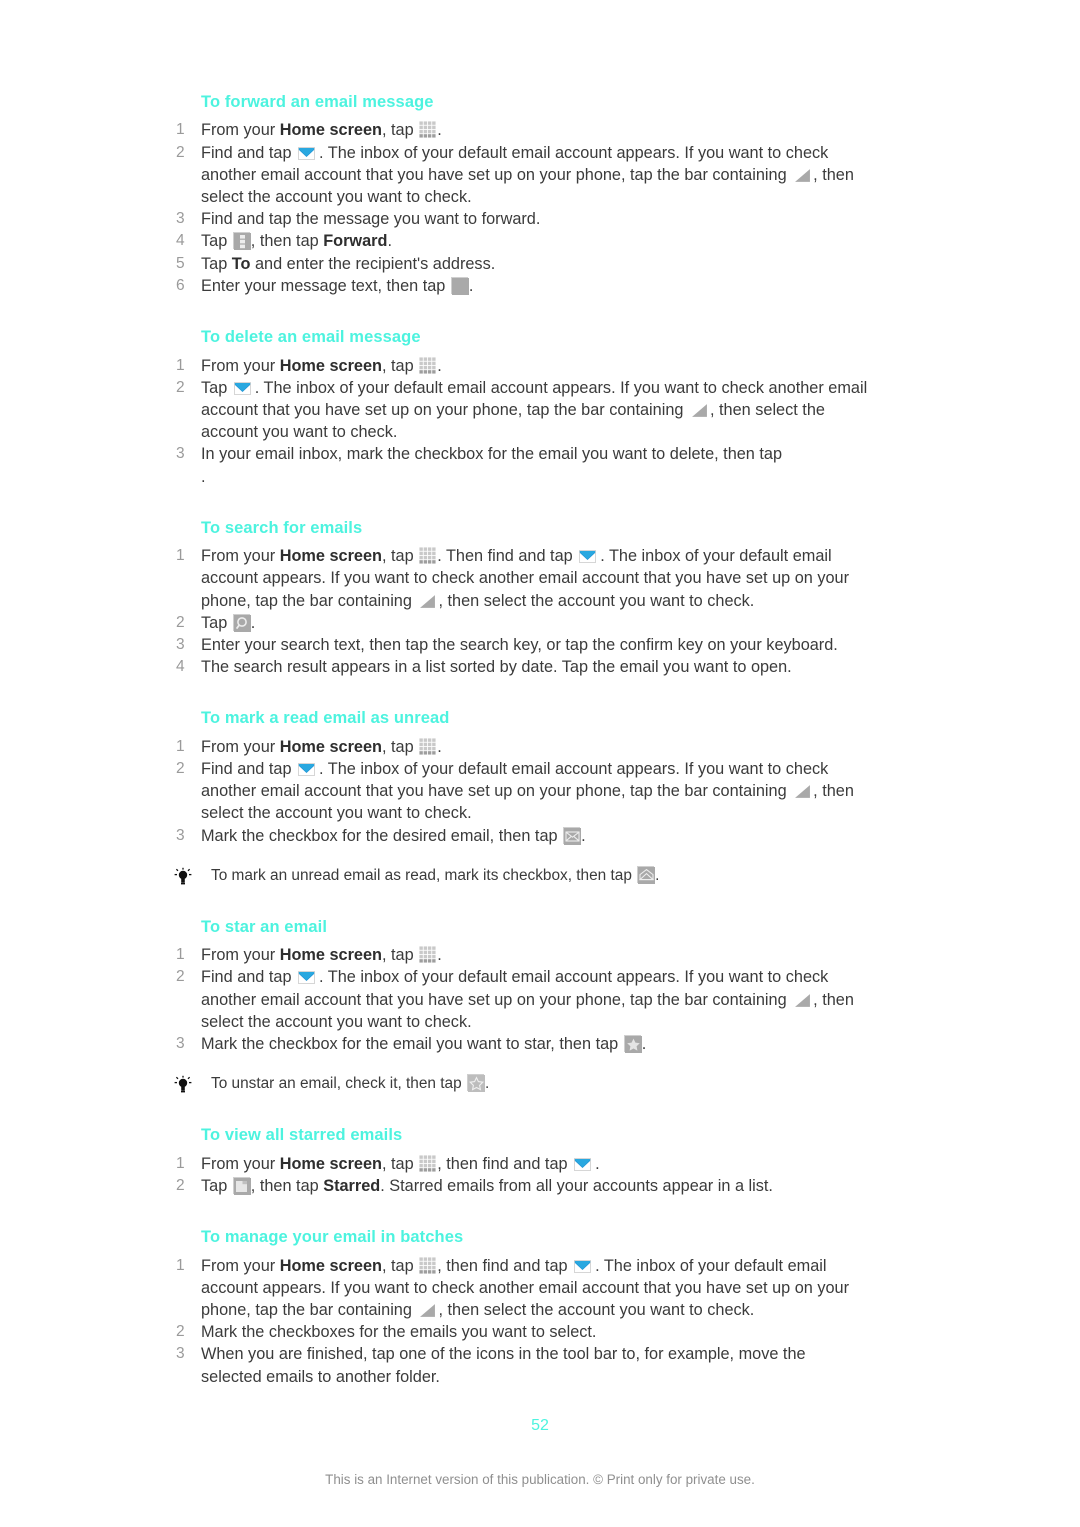  Describe the element at coordinates (180, 285) in the screenshot. I see `step-number: 6` at that location.